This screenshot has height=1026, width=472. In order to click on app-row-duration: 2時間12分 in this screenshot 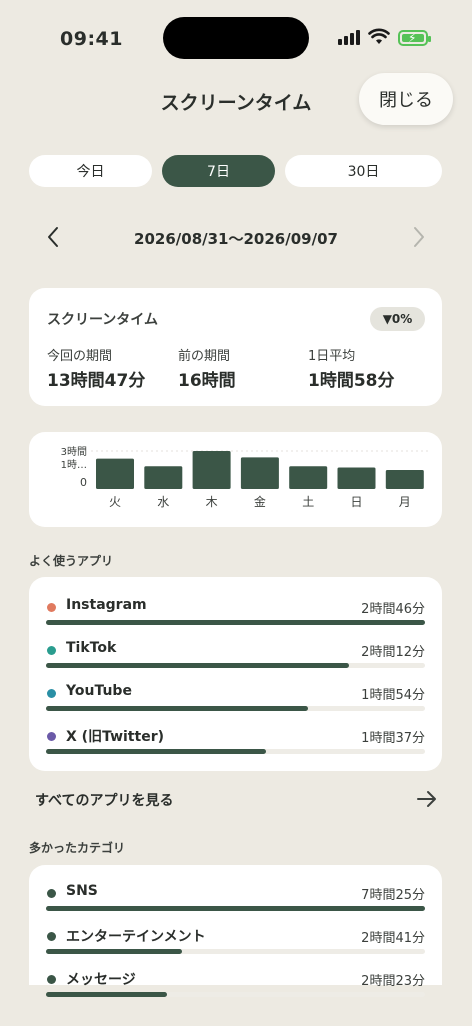, I will do `click(393, 652)`.